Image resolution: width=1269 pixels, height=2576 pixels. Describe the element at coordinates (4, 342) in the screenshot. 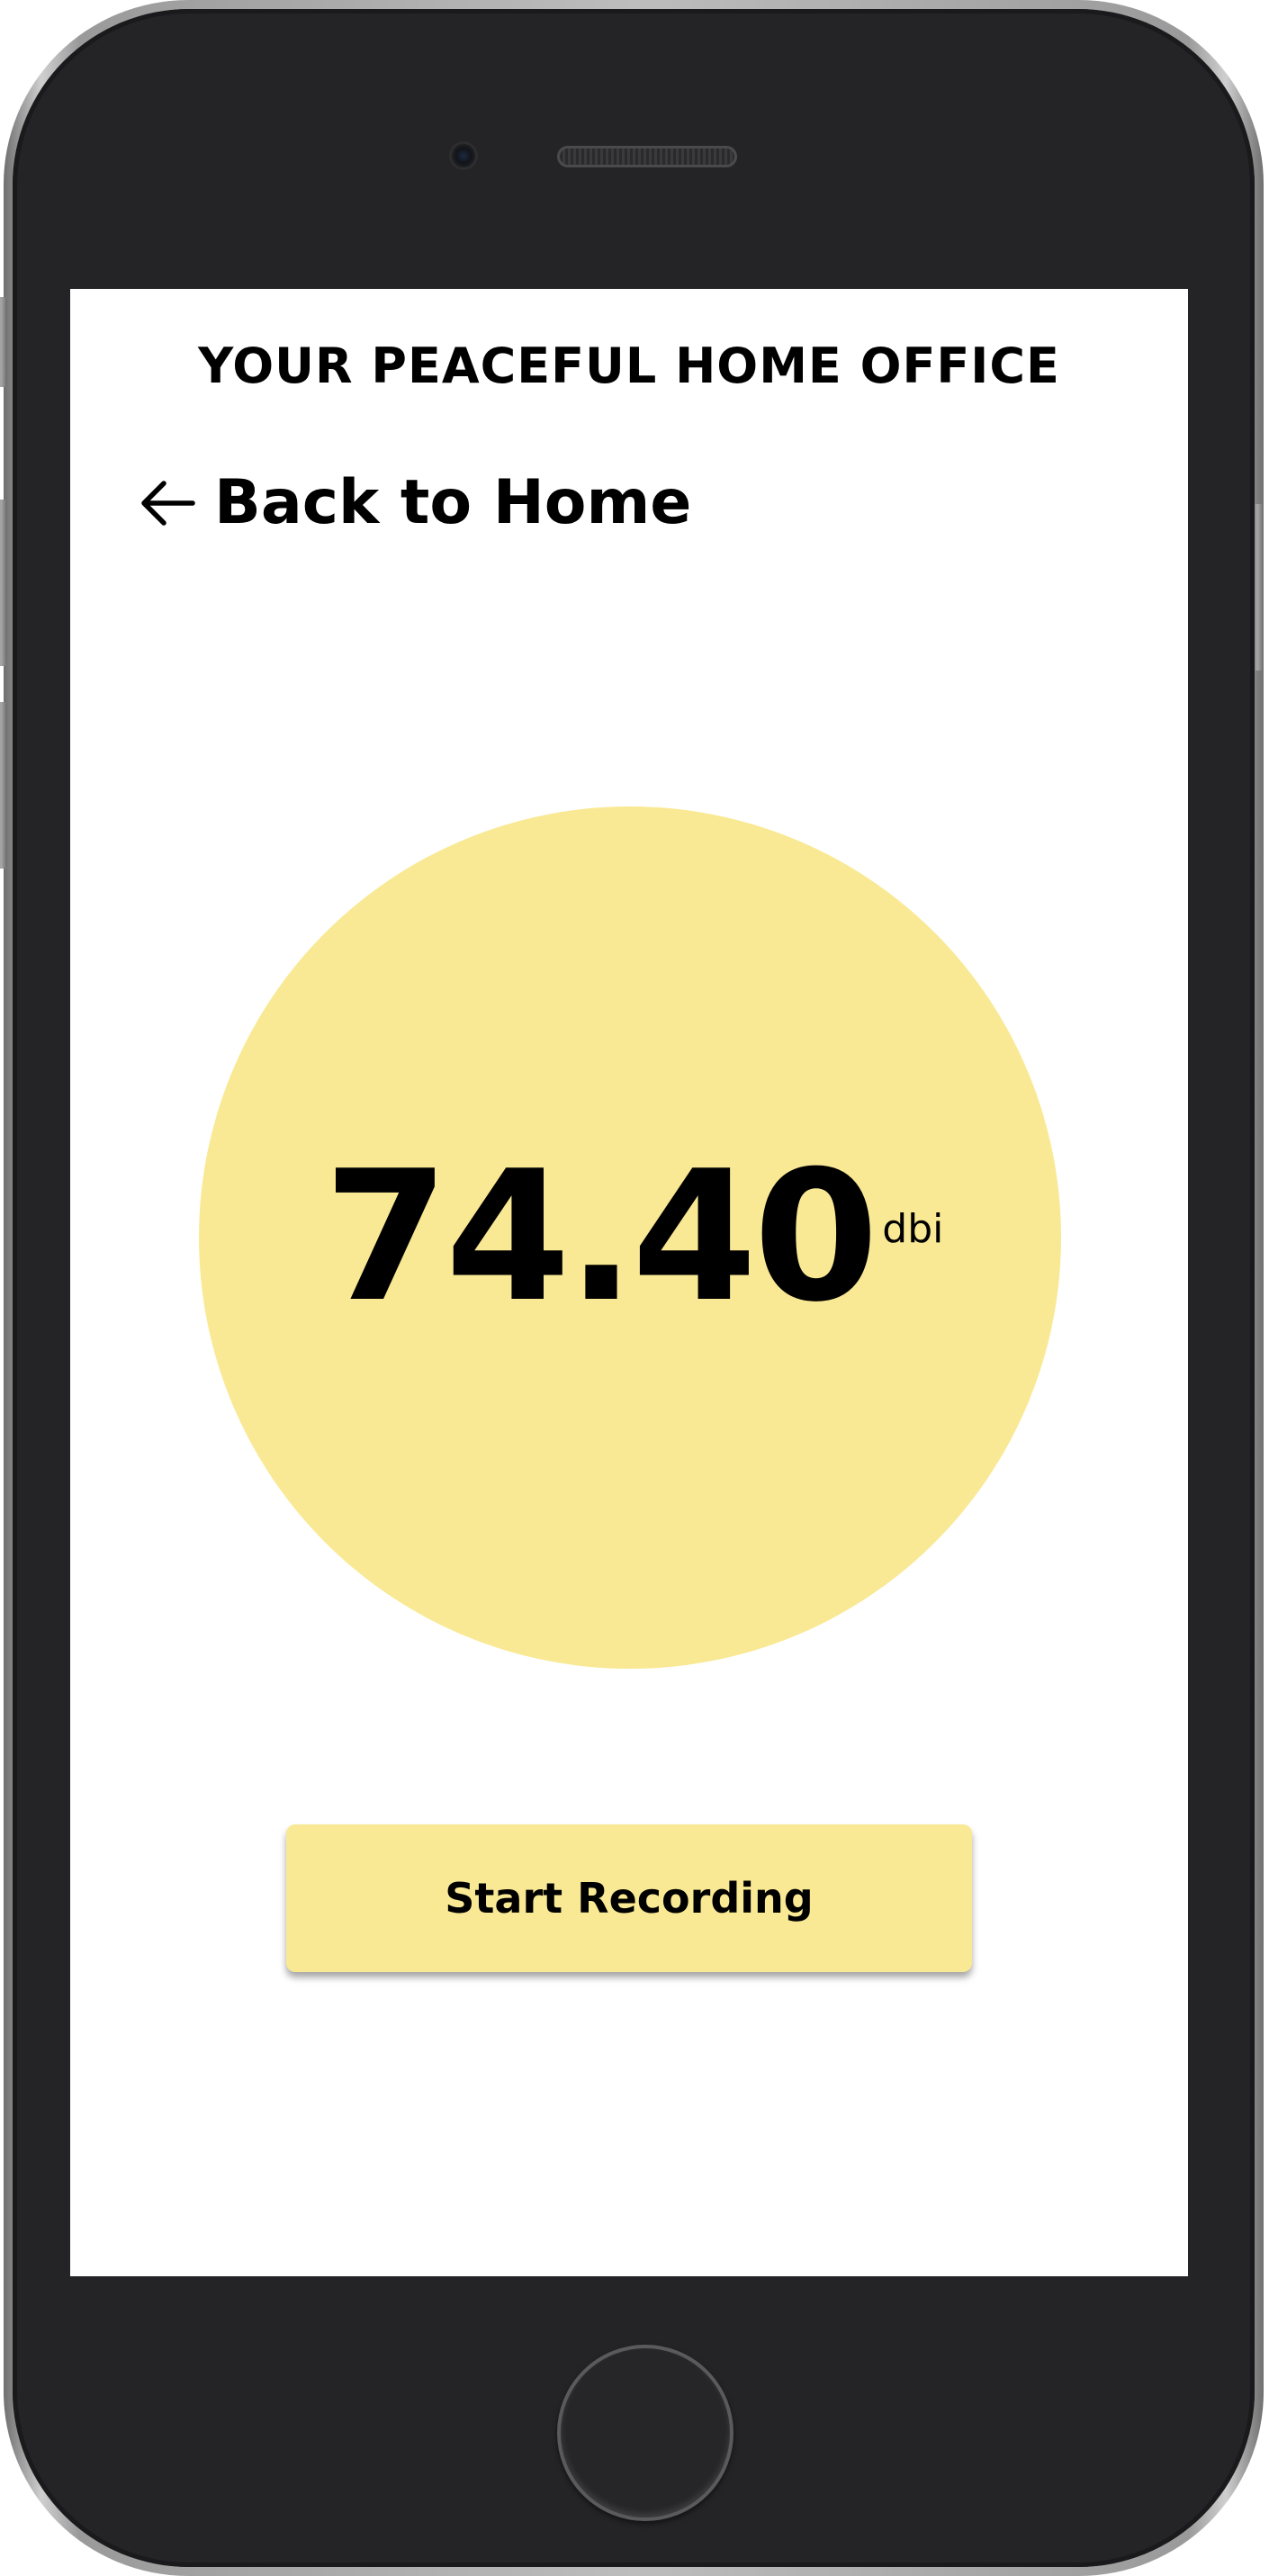

I see `mute-switch` at that location.